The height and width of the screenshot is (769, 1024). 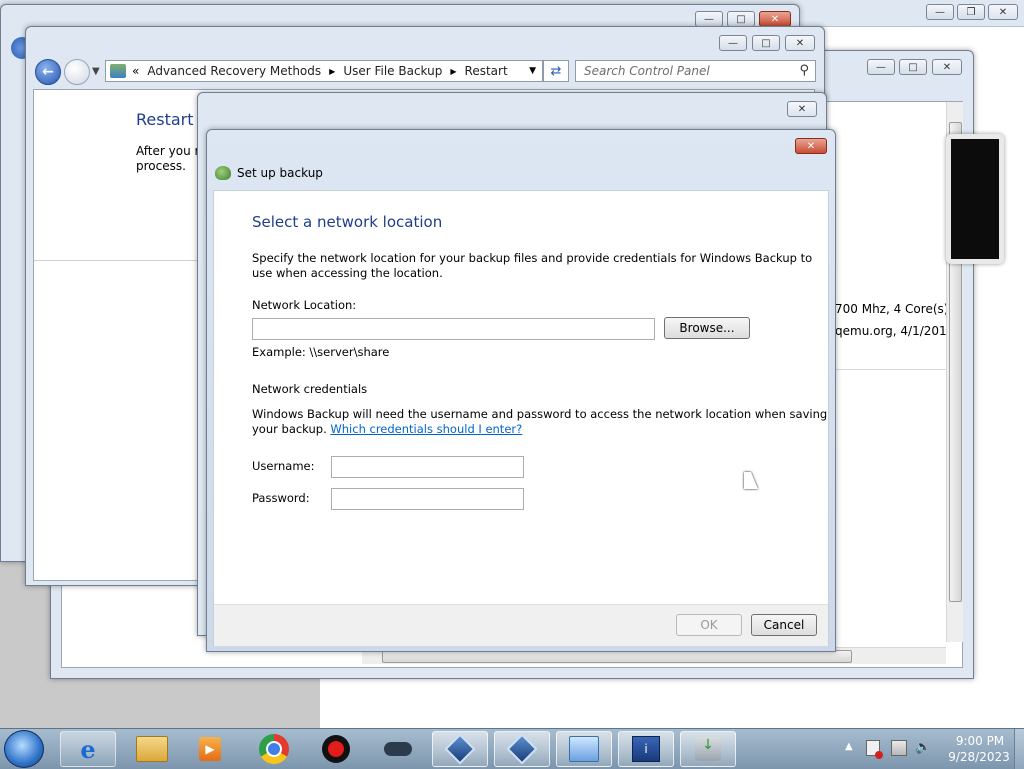 What do you see at coordinates (289, 429) in the screenshot?
I see `credentials-text-line2: your backup.` at bounding box center [289, 429].